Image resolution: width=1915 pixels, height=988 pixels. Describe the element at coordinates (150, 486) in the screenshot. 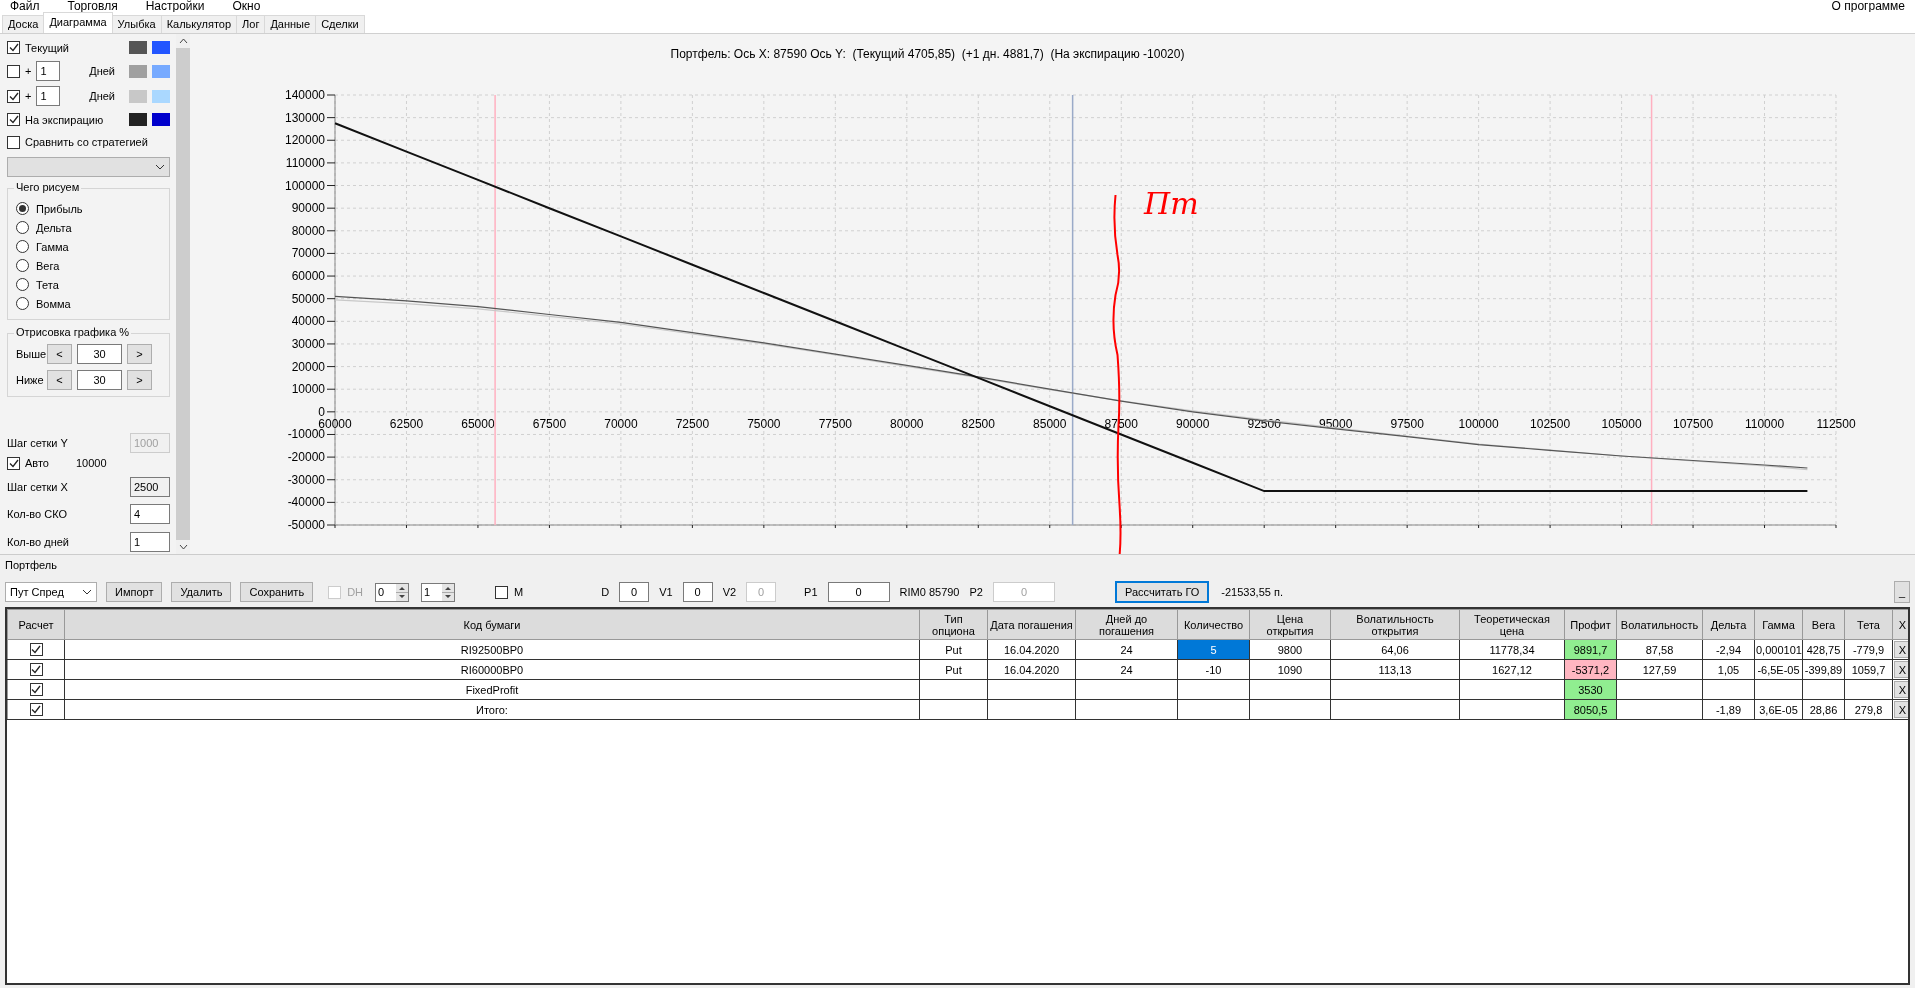

I see `setting-field: 2500` at that location.